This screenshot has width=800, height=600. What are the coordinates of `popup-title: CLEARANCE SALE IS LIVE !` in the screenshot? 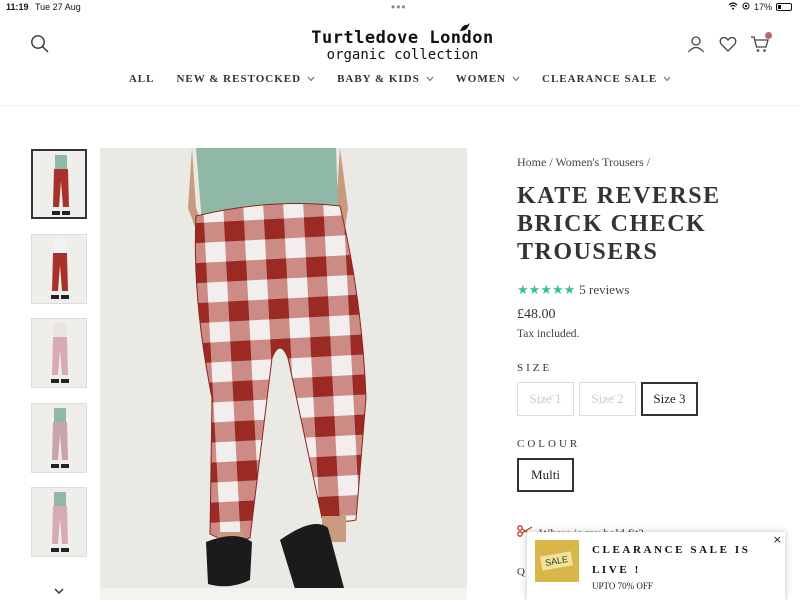 It's located at (671, 560).